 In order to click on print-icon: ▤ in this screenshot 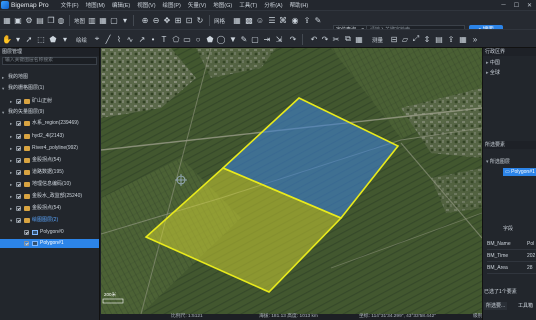, I will do `click(439, 39)`.